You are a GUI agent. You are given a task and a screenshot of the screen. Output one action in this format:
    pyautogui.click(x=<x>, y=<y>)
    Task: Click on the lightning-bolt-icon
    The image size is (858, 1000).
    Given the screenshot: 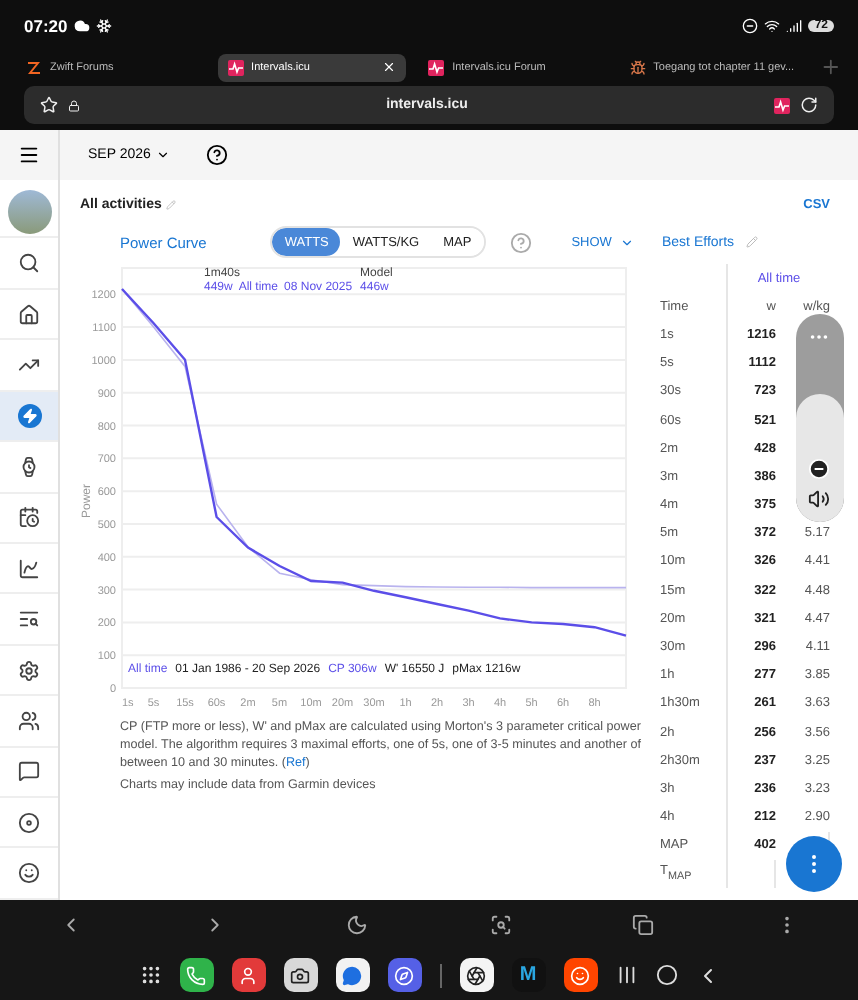 What is the action you would take?
    pyautogui.click(x=29, y=415)
    